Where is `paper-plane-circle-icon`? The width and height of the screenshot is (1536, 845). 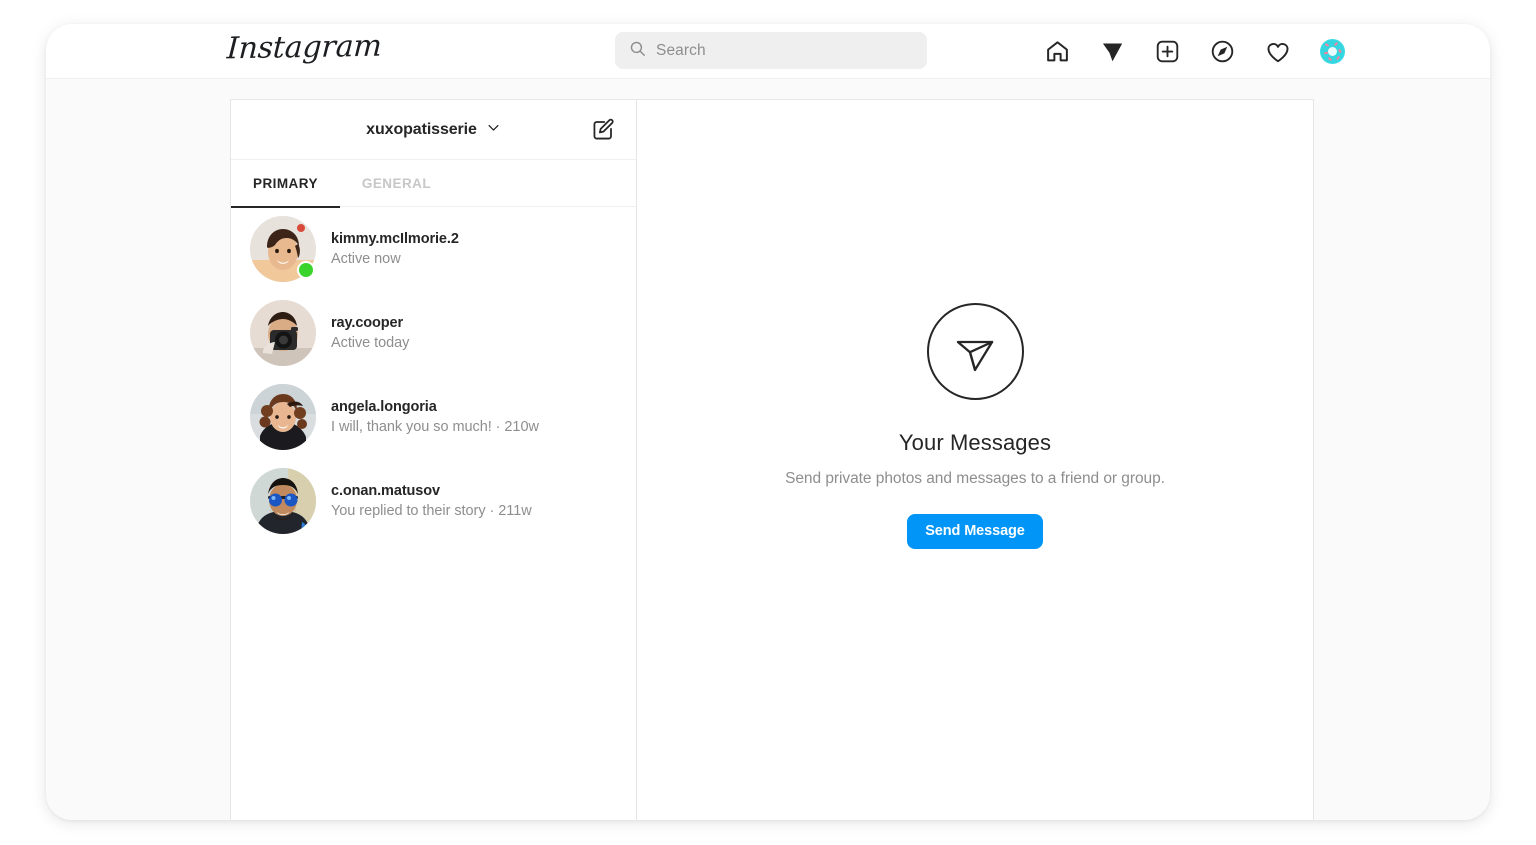 paper-plane-circle-icon is located at coordinates (975, 351).